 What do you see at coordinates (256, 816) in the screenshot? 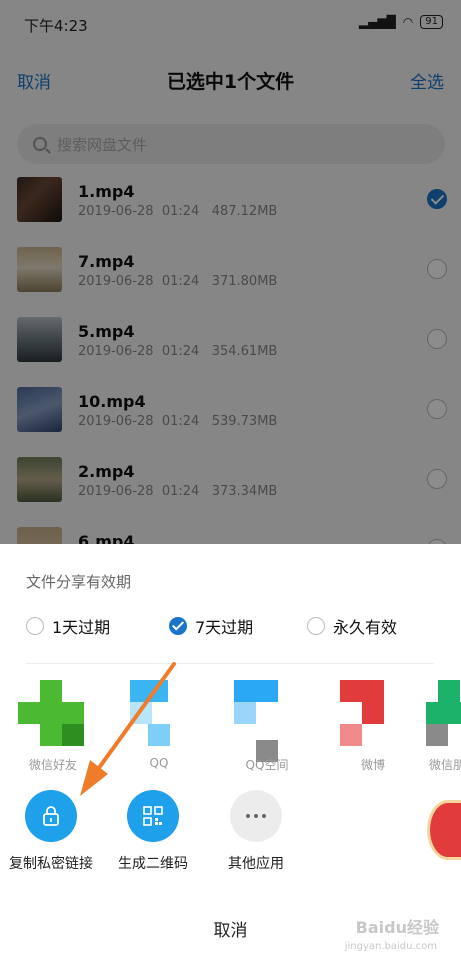
I see `more-icon` at bounding box center [256, 816].